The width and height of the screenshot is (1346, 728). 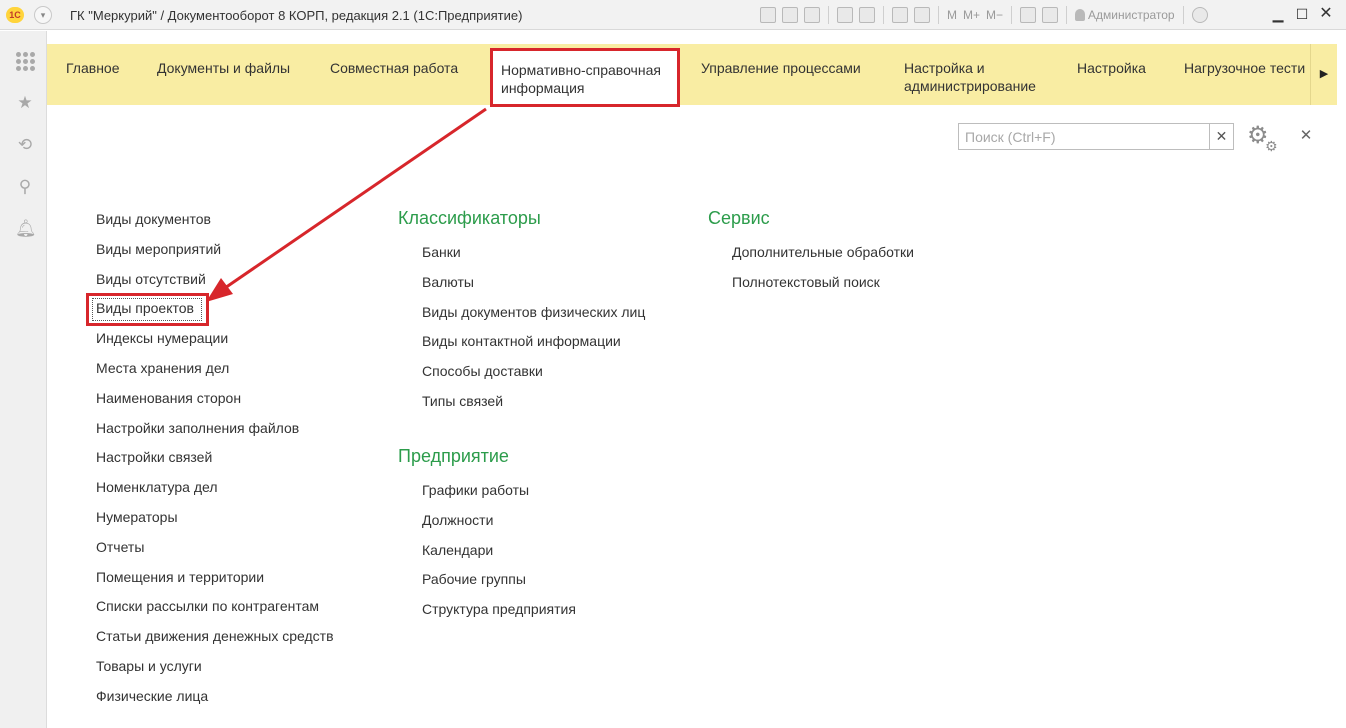 I want to click on list-item: Дополнительные обработки, so click(x=823, y=258).